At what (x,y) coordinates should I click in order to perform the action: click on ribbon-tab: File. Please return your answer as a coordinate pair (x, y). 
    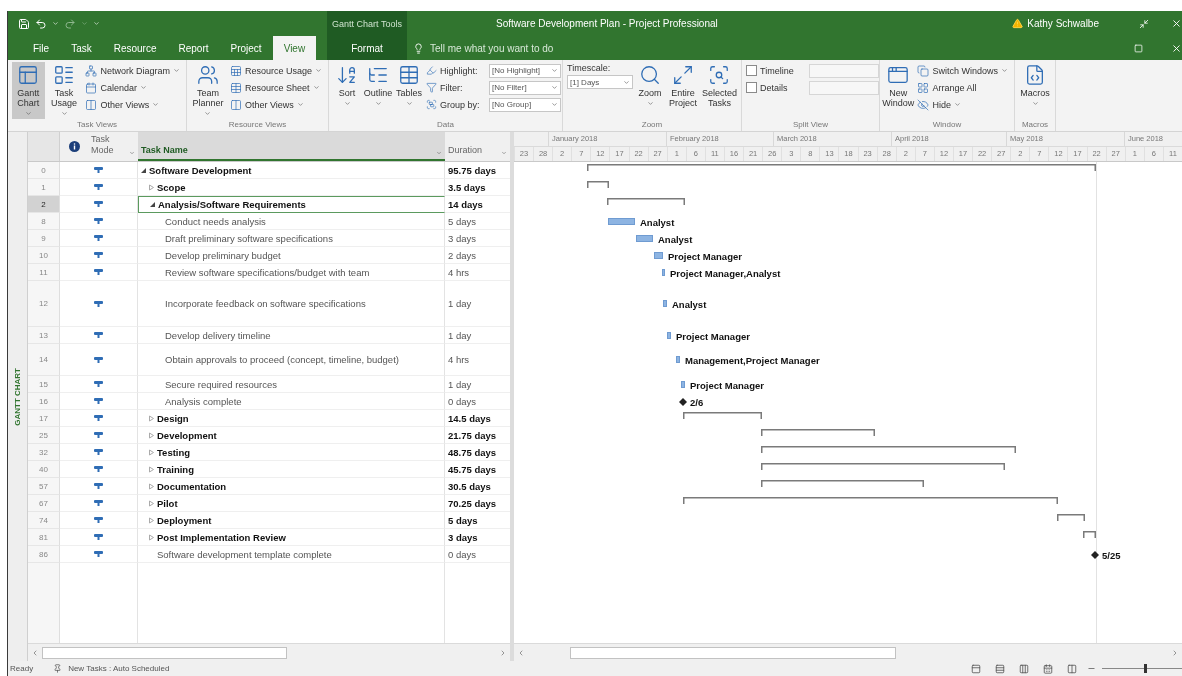
    Looking at the image, I should click on (41, 48).